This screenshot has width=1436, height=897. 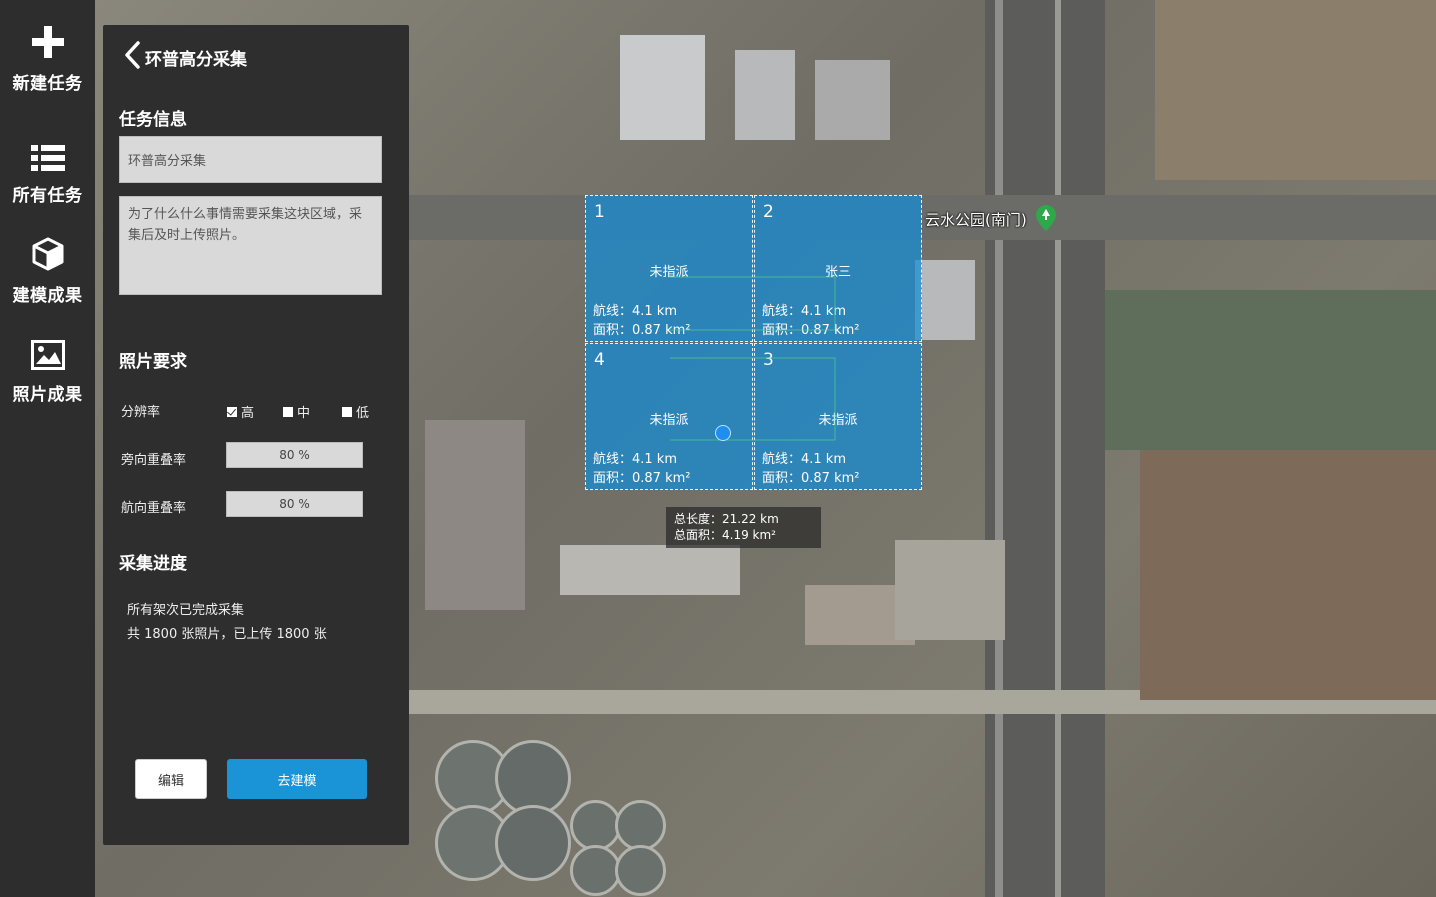 What do you see at coordinates (47, 256) in the screenshot?
I see `cube-icon` at bounding box center [47, 256].